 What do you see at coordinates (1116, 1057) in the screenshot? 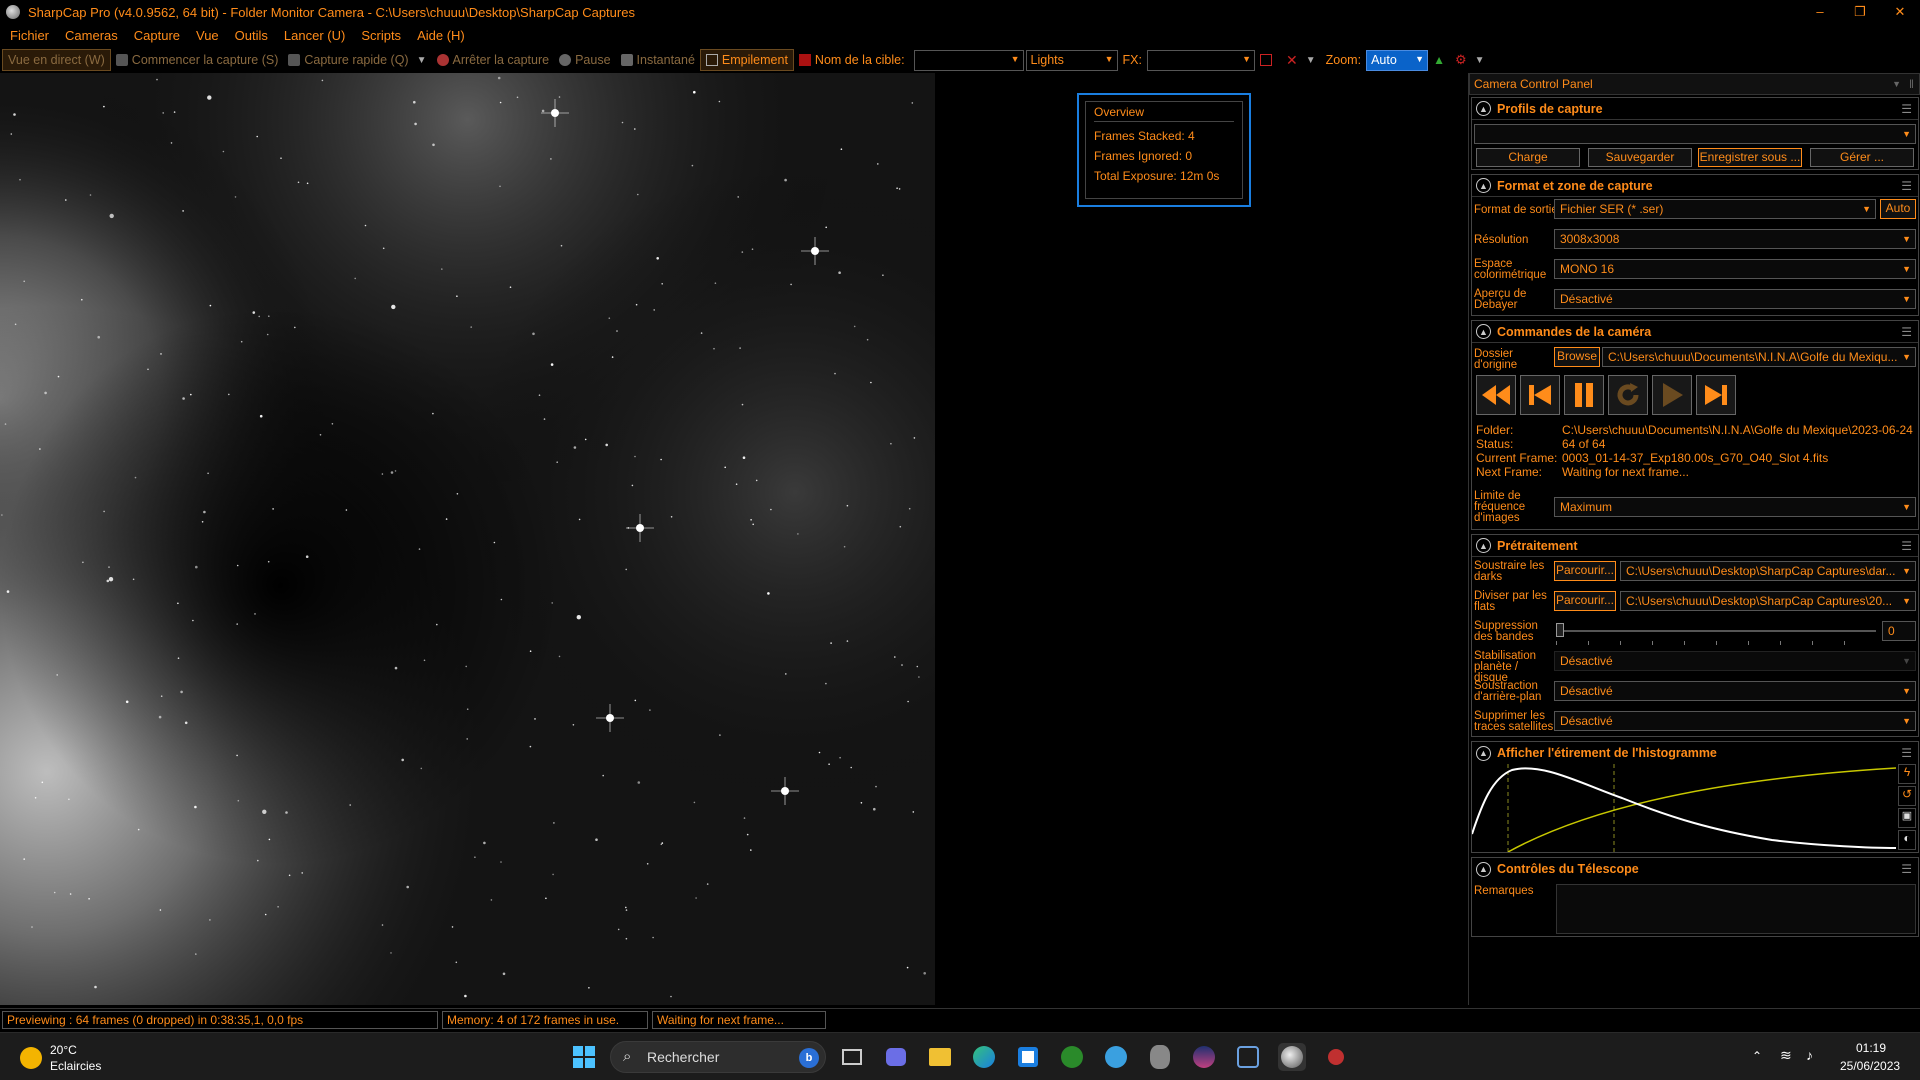
I see `blue-app-icon` at bounding box center [1116, 1057].